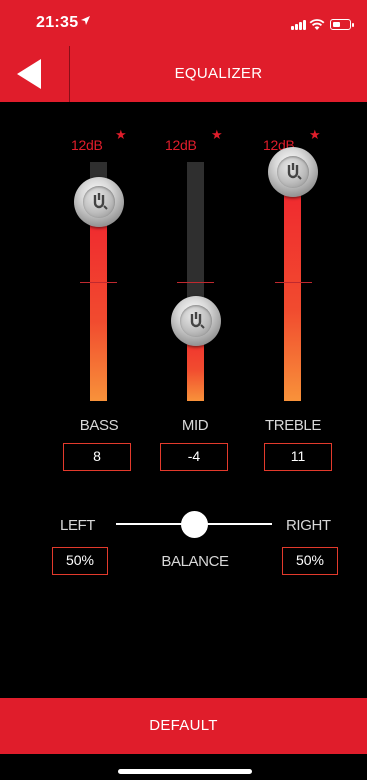 The width and height of the screenshot is (367, 780). Describe the element at coordinates (78, 525) in the screenshot. I see `balance-left-label: LEFT` at that location.